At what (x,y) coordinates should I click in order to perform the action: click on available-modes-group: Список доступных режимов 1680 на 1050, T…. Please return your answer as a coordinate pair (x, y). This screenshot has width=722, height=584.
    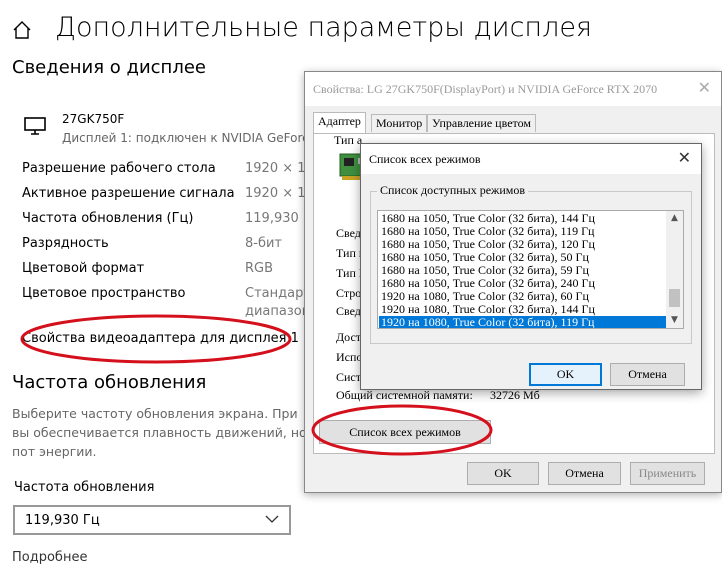
    Looking at the image, I should click on (531, 263).